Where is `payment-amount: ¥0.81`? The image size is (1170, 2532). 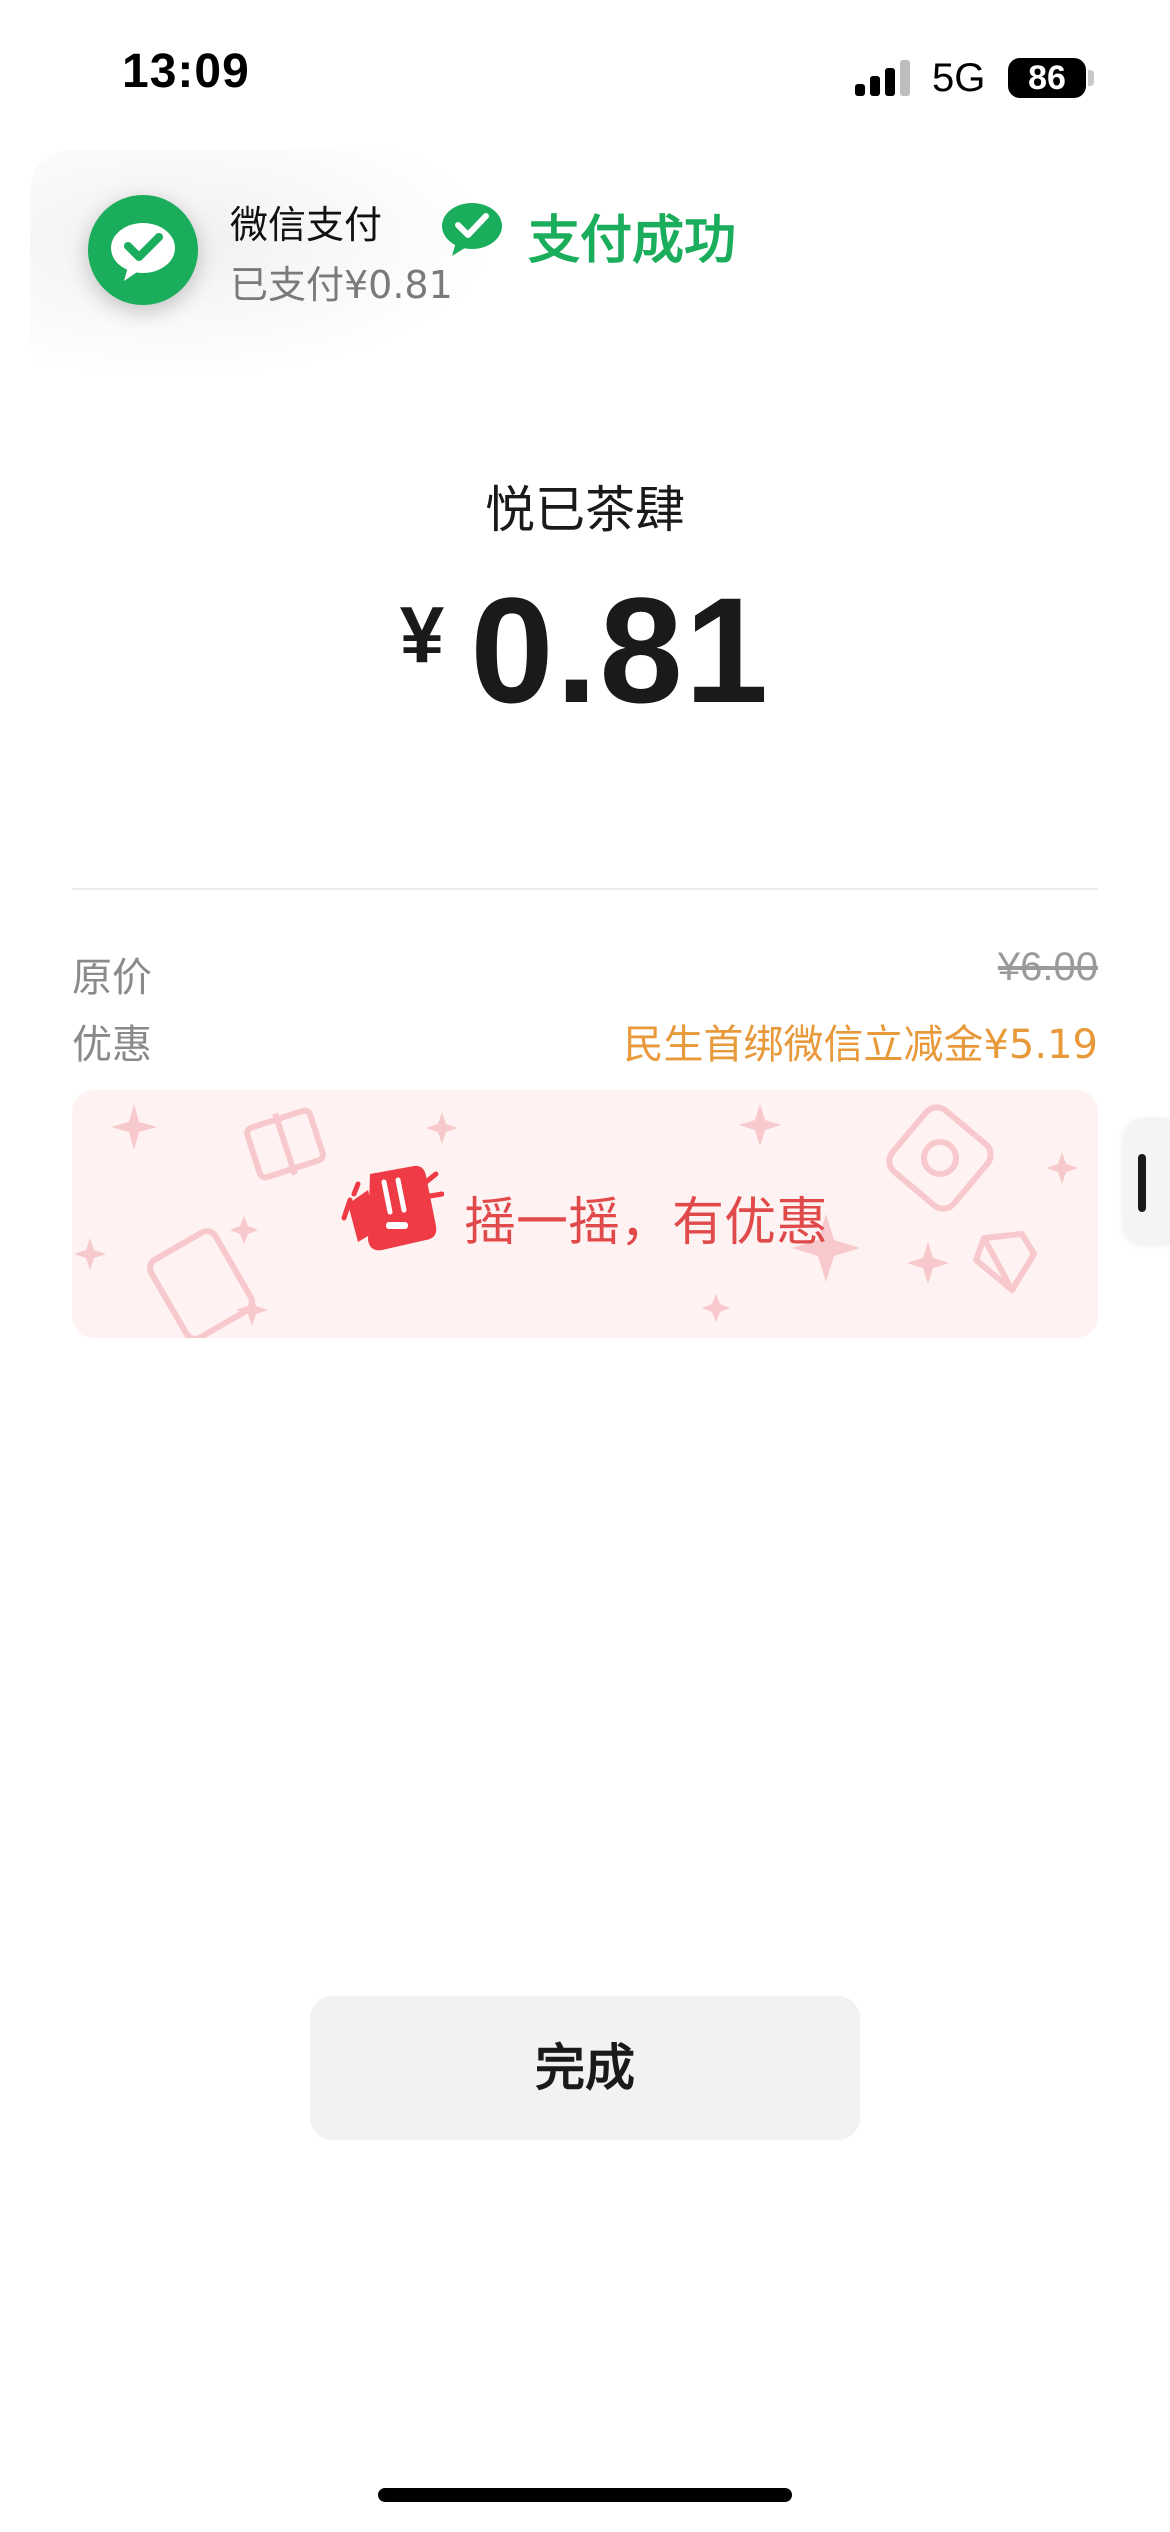 payment-amount: ¥0.81 is located at coordinates (585, 650).